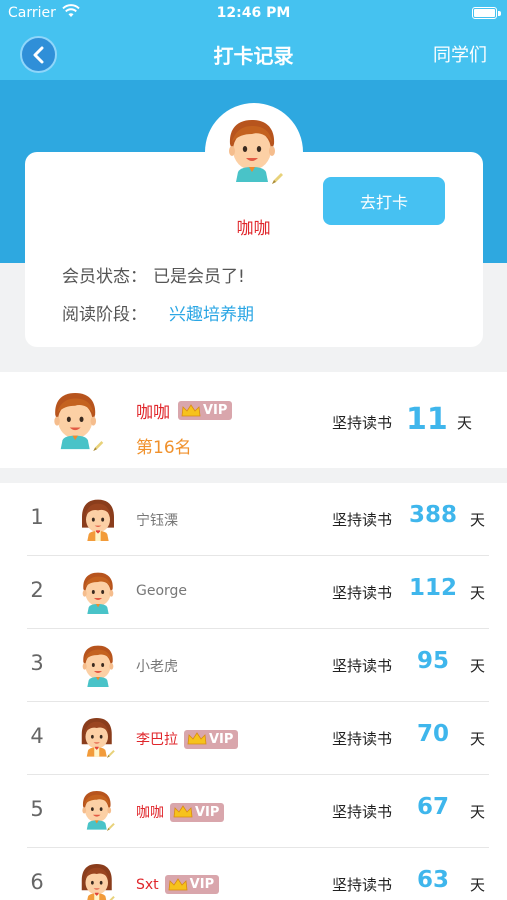 The image size is (507, 900). What do you see at coordinates (253, 56) in the screenshot?
I see `page-title: 打卡记录` at bounding box center [253, 56].